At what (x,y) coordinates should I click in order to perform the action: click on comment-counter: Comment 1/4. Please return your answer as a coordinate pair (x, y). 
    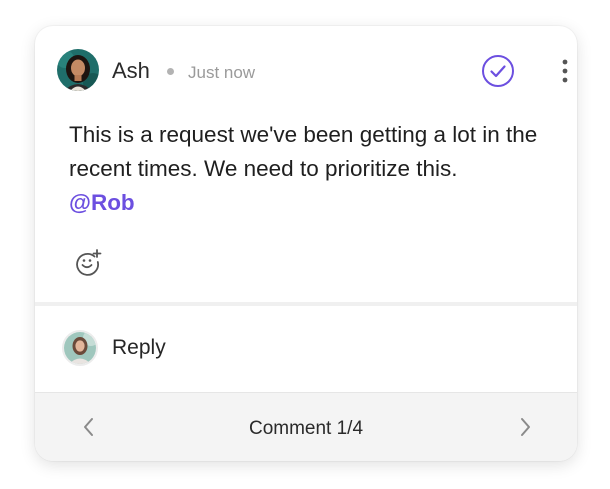
    Looking at the image, I should click on (306, 428).